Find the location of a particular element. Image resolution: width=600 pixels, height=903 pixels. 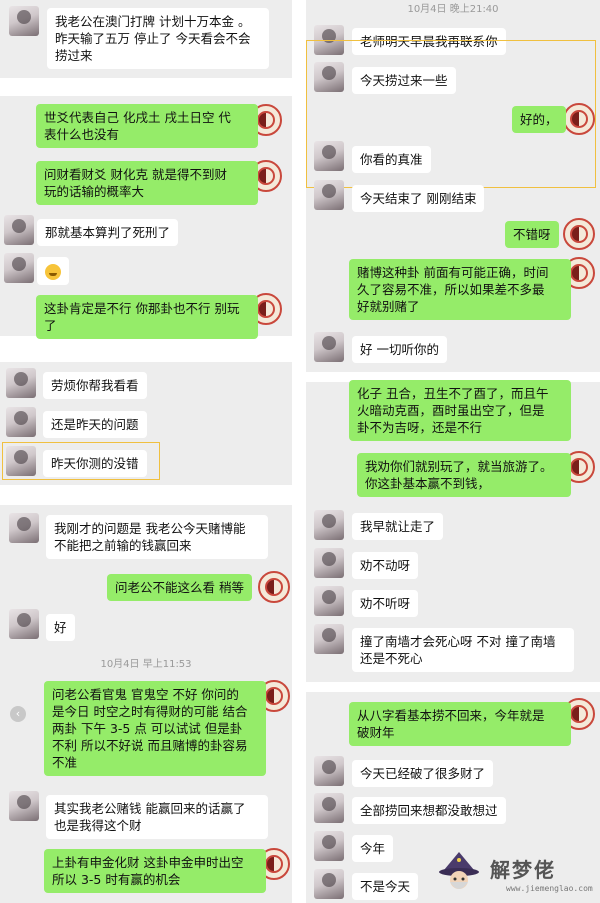

message-bubble: 这卦肯定是不行 你那卦也不行 别玩 了 is located at coordinates (147, 317).